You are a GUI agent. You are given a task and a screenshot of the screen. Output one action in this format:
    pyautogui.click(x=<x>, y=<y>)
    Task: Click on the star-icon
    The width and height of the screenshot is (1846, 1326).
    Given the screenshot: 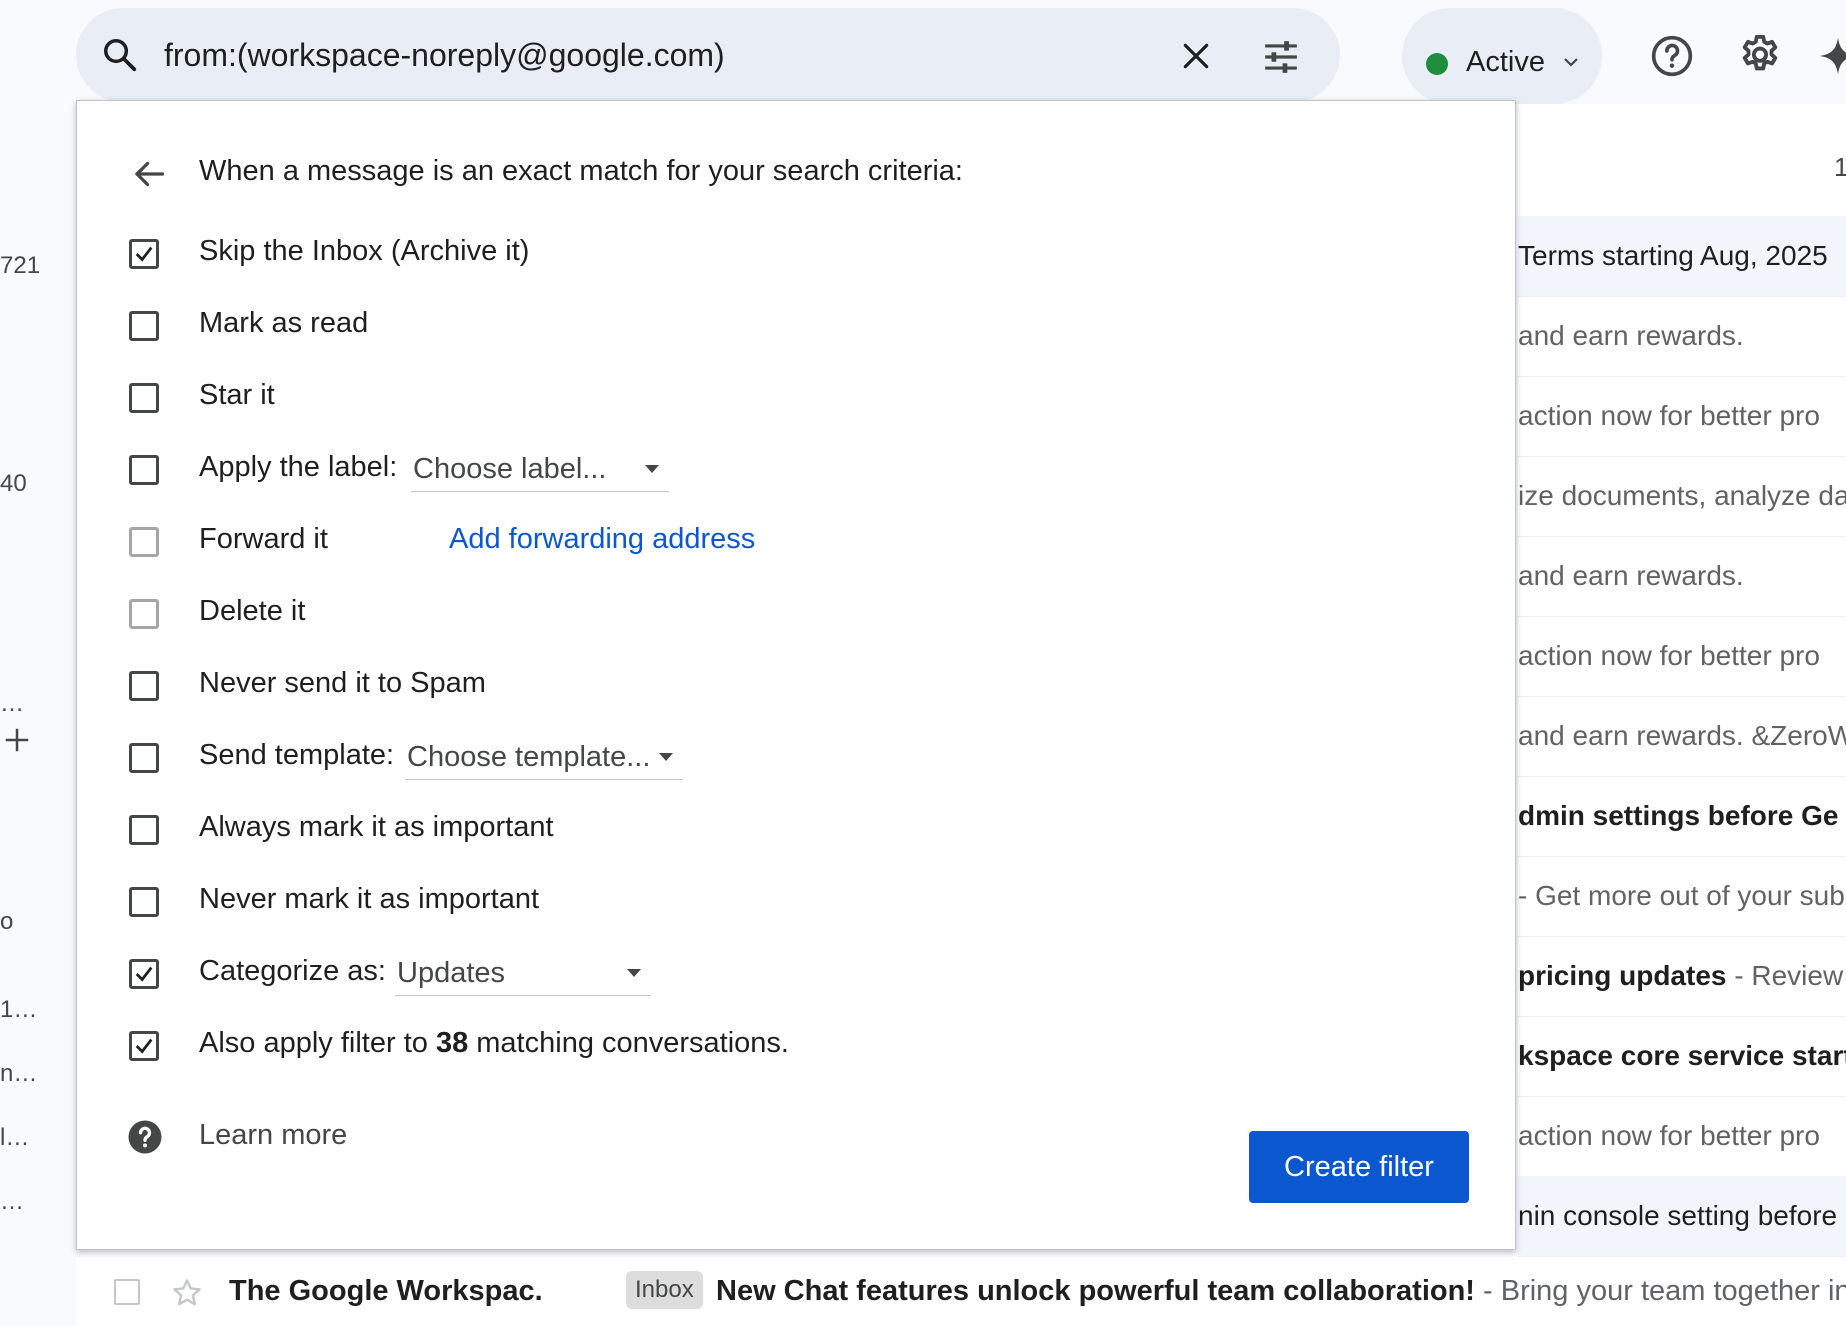 What is the action you would take?
    pyautogui.click(x=187, y=1293)
    